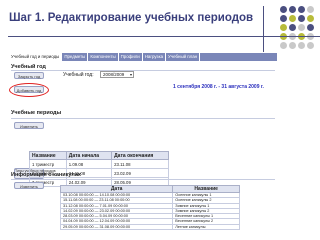 The width and height of the screenshot is (320, 240). I want to click on year-range-text: 1 сентября 2008 г. - 31 августа 2009 г., so click(218, 87).